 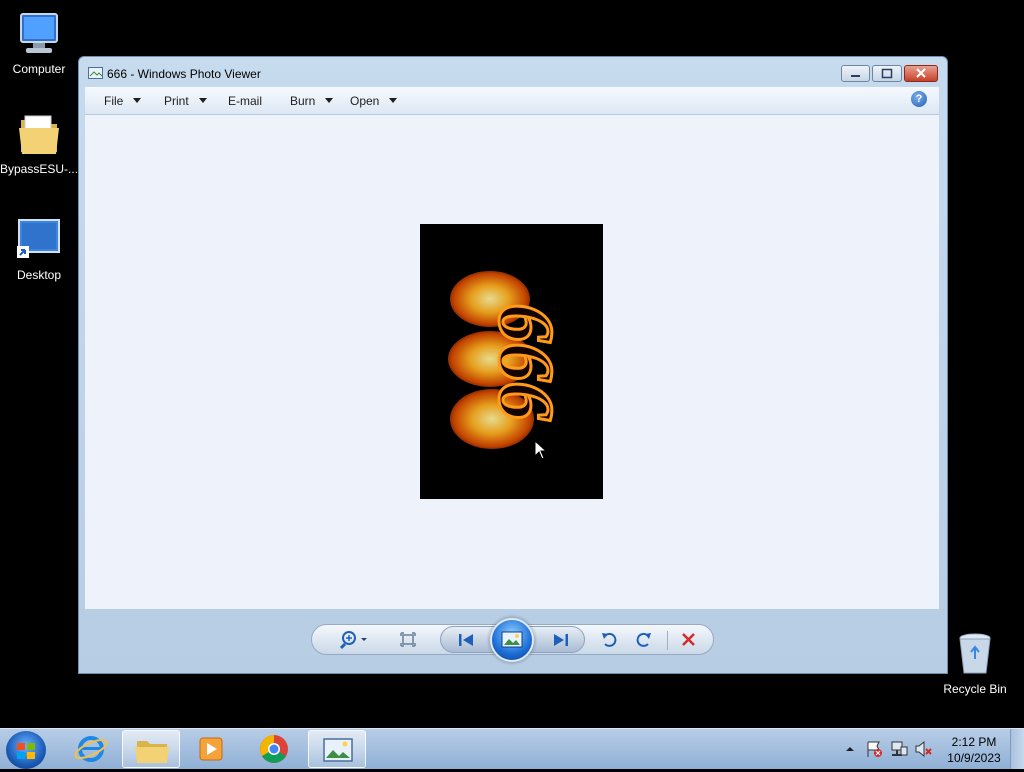 What do you see at coordinates (974, 758) in the screenshot?
I see `clock-date: 10/9/2023` at bounding box center [974, 758].